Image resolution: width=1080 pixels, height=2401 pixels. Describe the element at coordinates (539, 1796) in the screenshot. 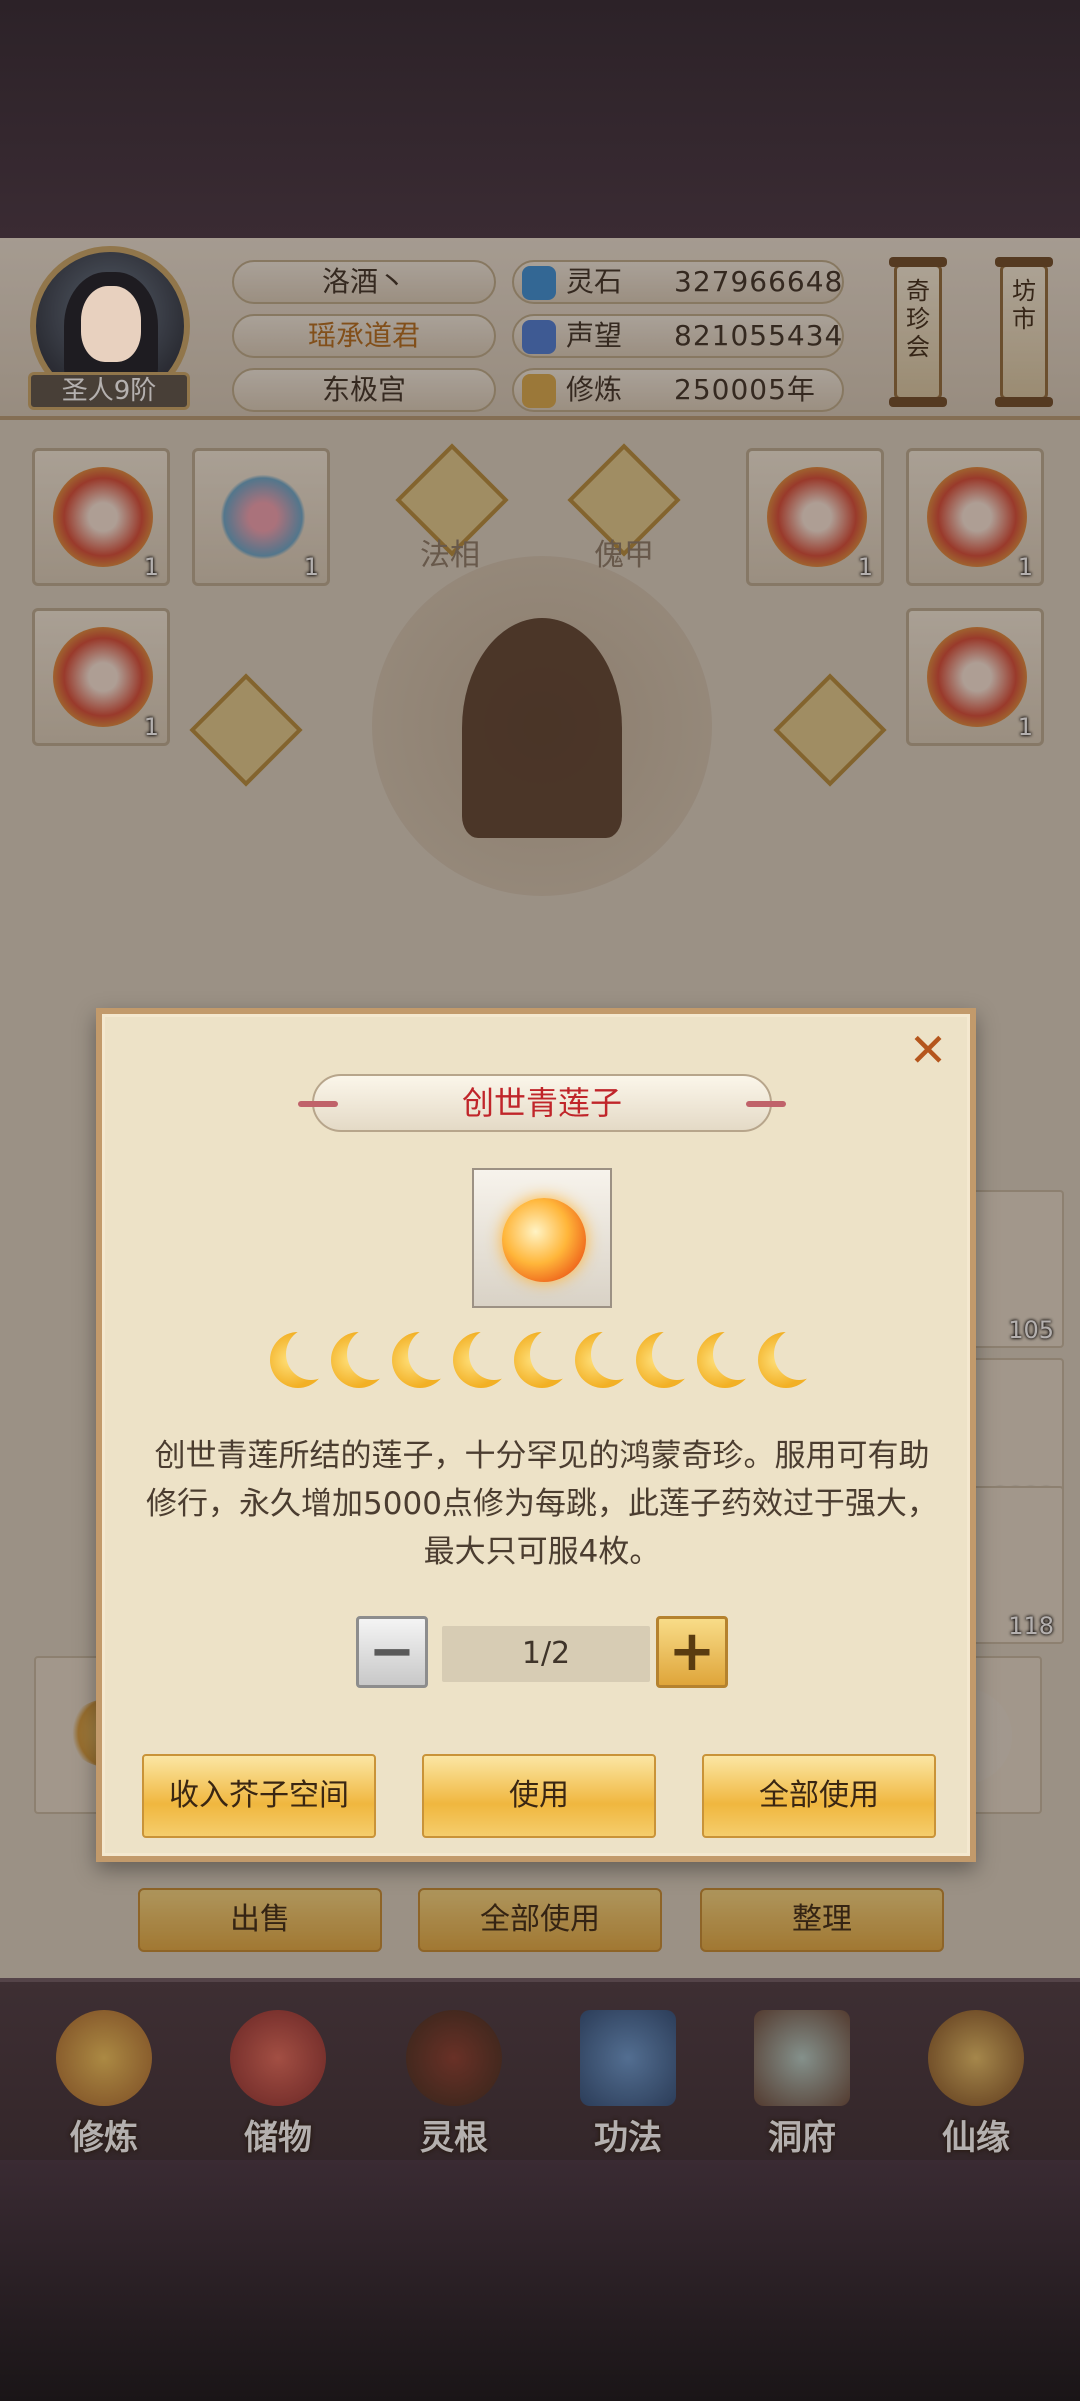

I see `use-button: 使用` at that location.